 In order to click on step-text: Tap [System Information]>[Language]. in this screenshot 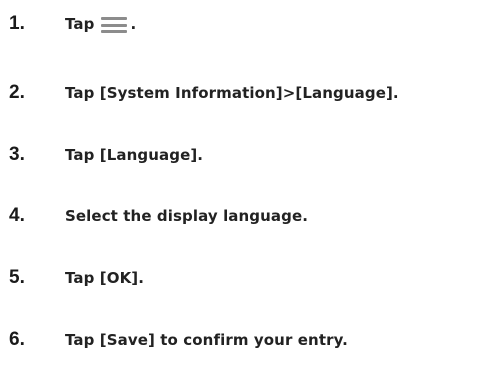, I will do `click(232, 93)`.